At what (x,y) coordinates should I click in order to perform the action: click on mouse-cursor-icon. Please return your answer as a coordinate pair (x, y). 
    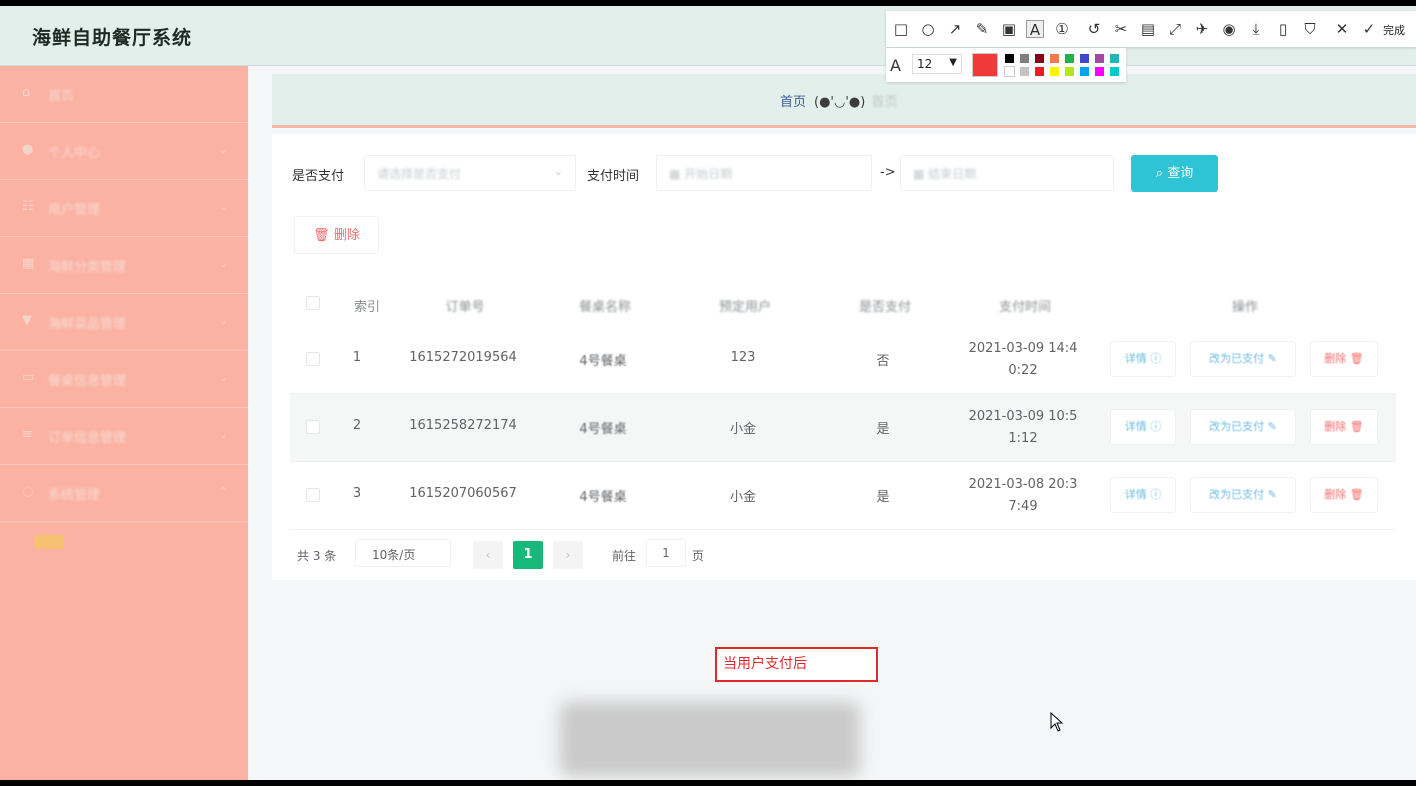
    Looking at the image, I should click on (1057, 722).